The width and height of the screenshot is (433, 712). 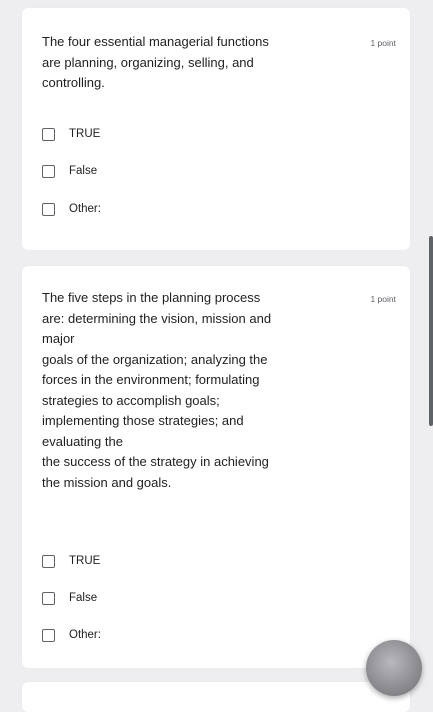 What do you see at coordinates (151, 379) in the screenshot?
I see `question-text-line: forces in the environment; formulating` at bounding box center [151, 379].